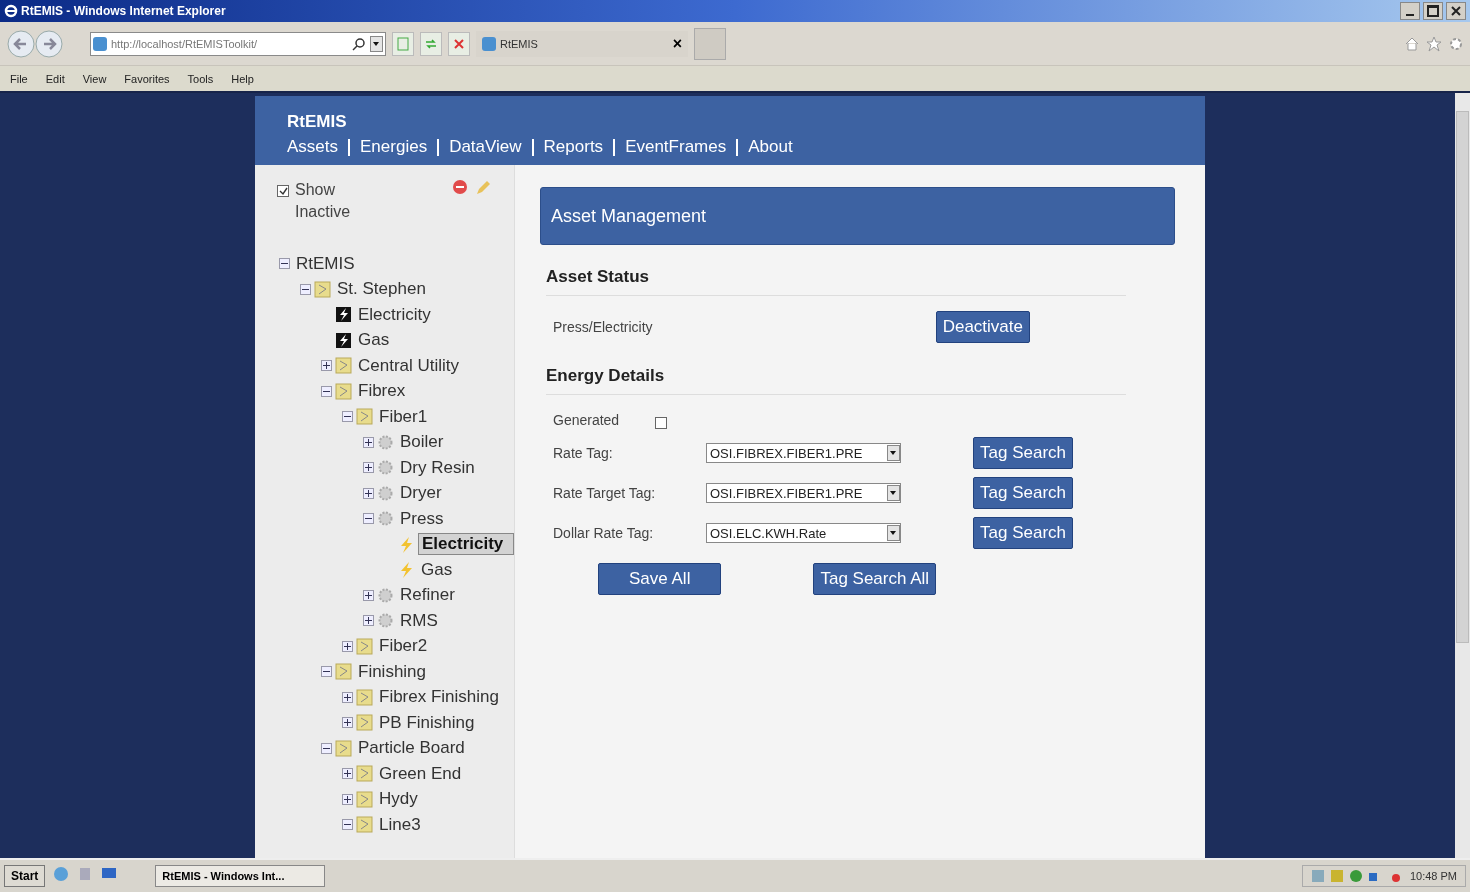 The width and height of the screenshot is (1470, 892). Describe the element at coordinates (19, 78) in the screenshot. I see `menu-item: File` at that location.